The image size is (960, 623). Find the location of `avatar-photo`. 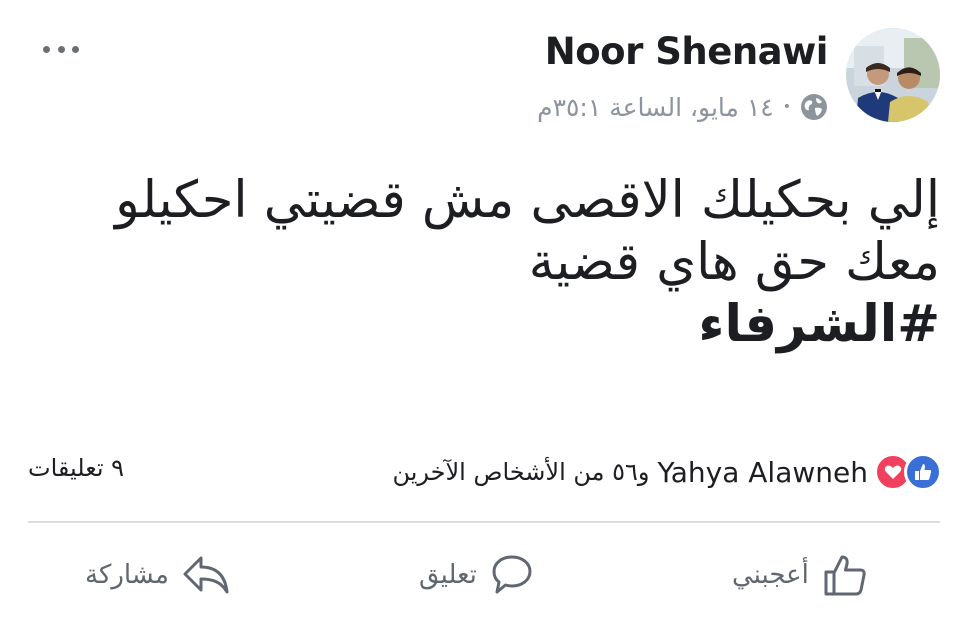

avatar-photo is located at coordinates (893, 75).